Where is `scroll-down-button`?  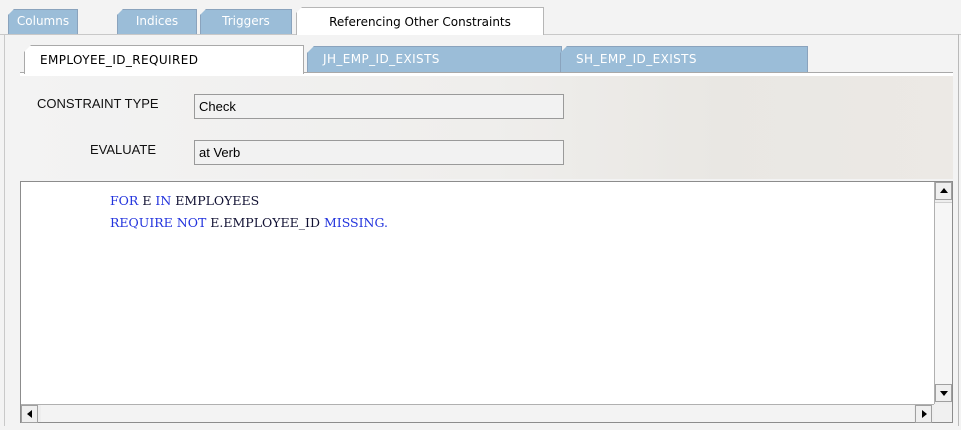 scroll-down-button is located at coordinates (943, 393).